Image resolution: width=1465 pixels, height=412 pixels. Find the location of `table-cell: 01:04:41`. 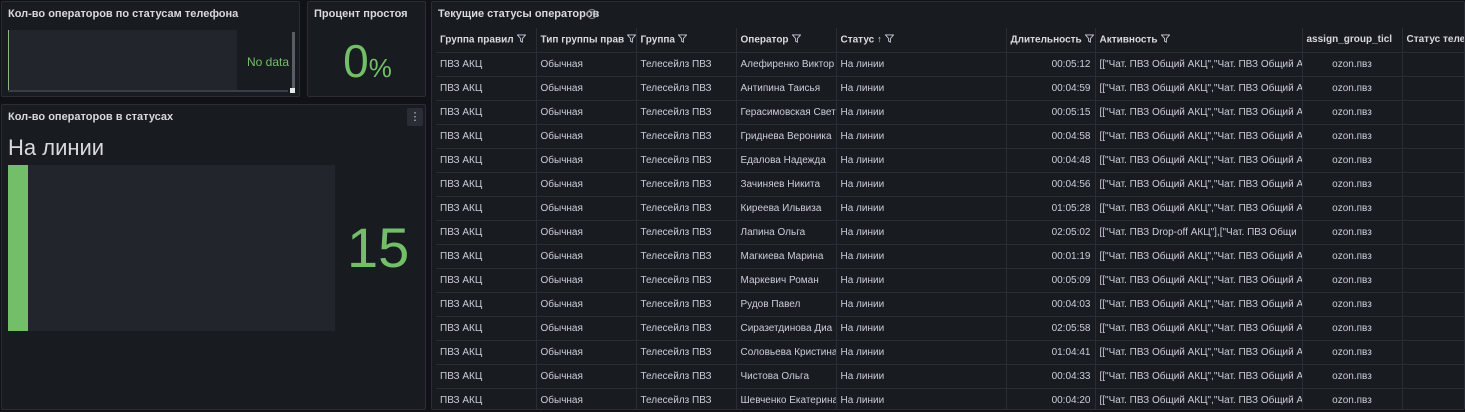

table-cell: 01:04:41 is located at coordinates (1051, 352).